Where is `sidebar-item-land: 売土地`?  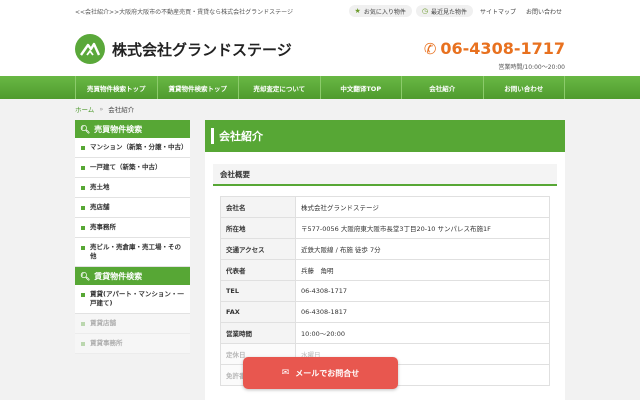 sidebar-item-land: 売土地 is located at coordinates (132, 188).